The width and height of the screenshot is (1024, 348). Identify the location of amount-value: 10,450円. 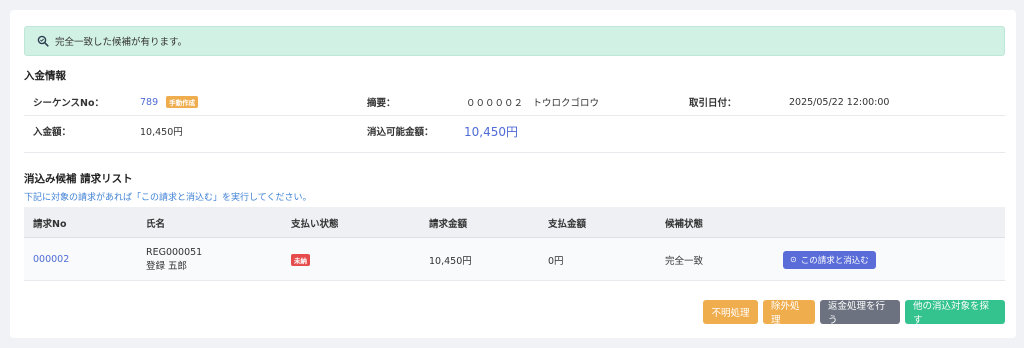
(161, 132).